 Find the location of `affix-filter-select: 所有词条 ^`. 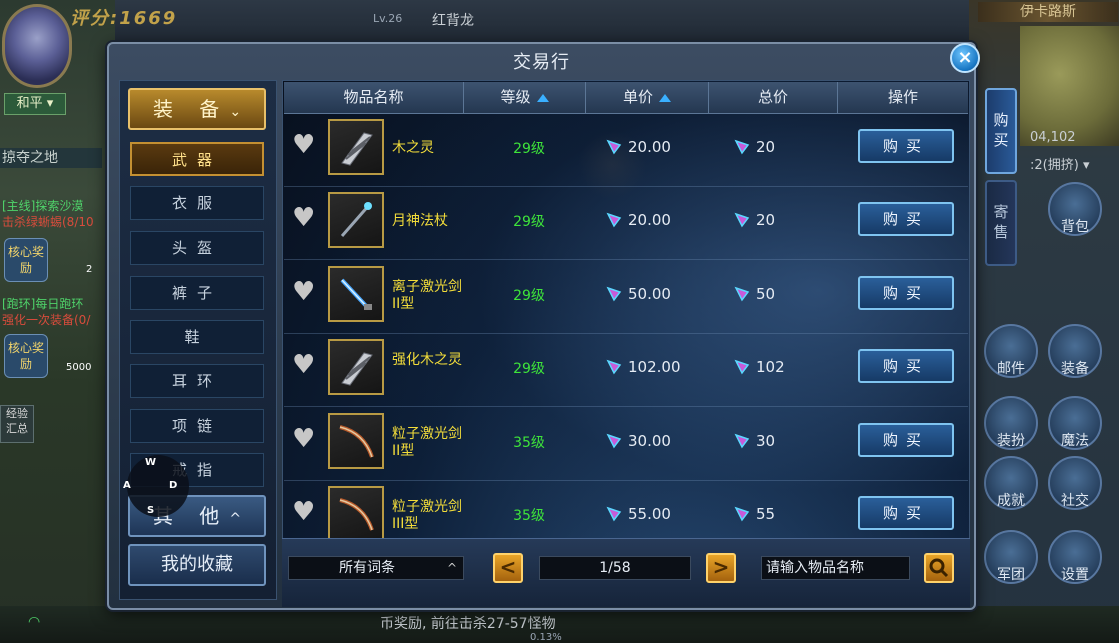

affix-filter-select: 所有词条 ^ is located at coordinates (376, 568).